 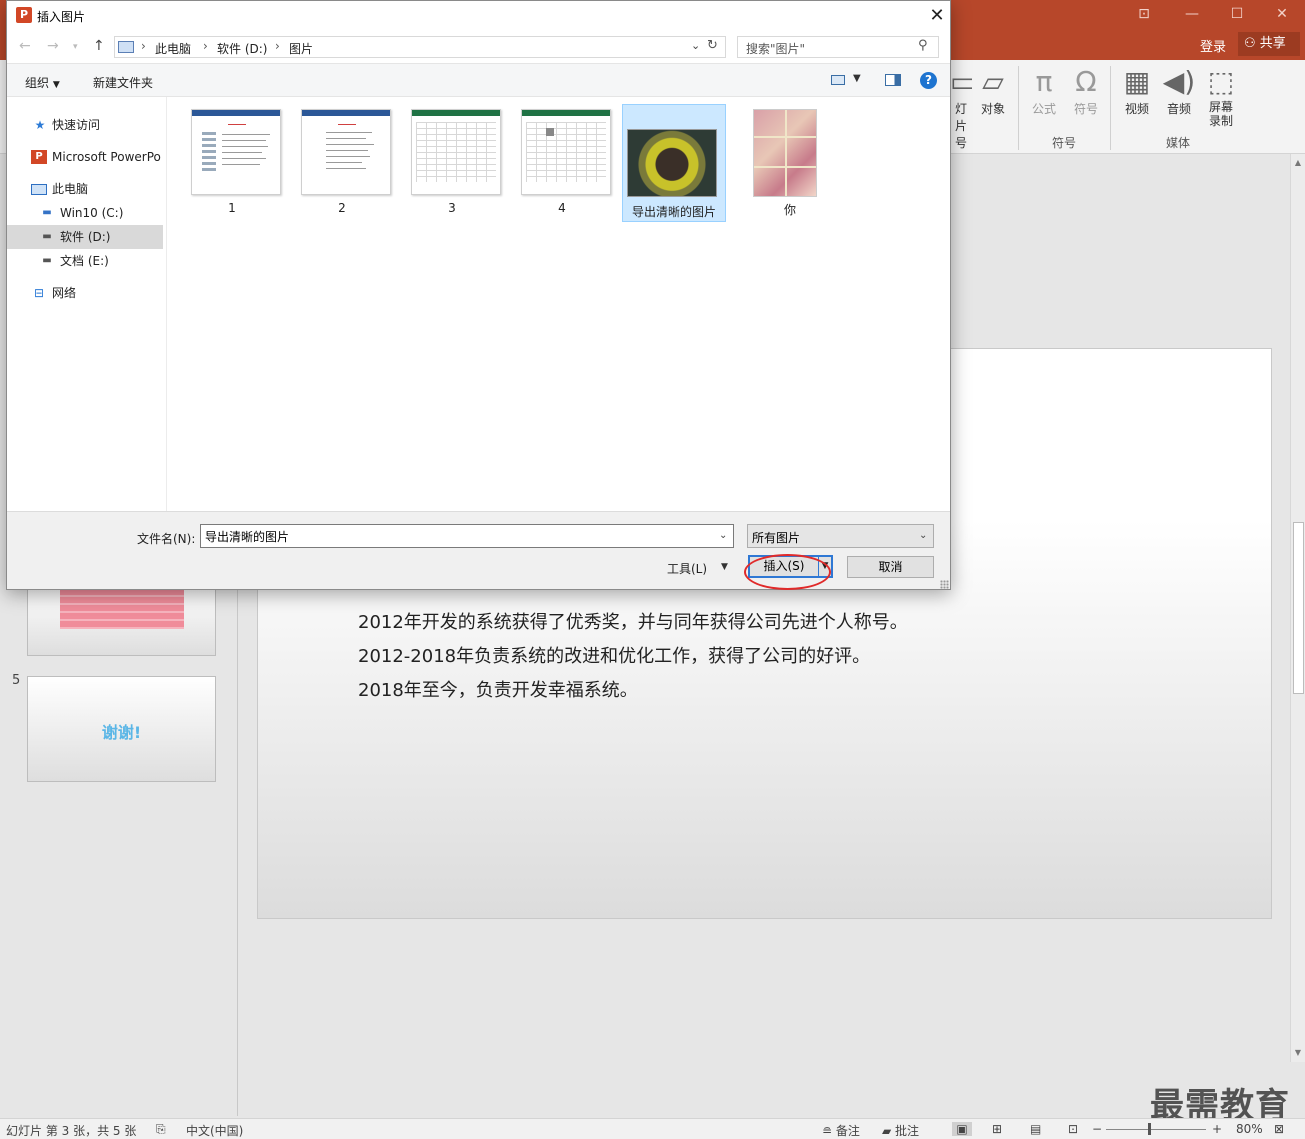 What do you see at coordinates (893, 80) in the screenshot?
I see `preview-pane-icon` at bounding box center [893, 80].